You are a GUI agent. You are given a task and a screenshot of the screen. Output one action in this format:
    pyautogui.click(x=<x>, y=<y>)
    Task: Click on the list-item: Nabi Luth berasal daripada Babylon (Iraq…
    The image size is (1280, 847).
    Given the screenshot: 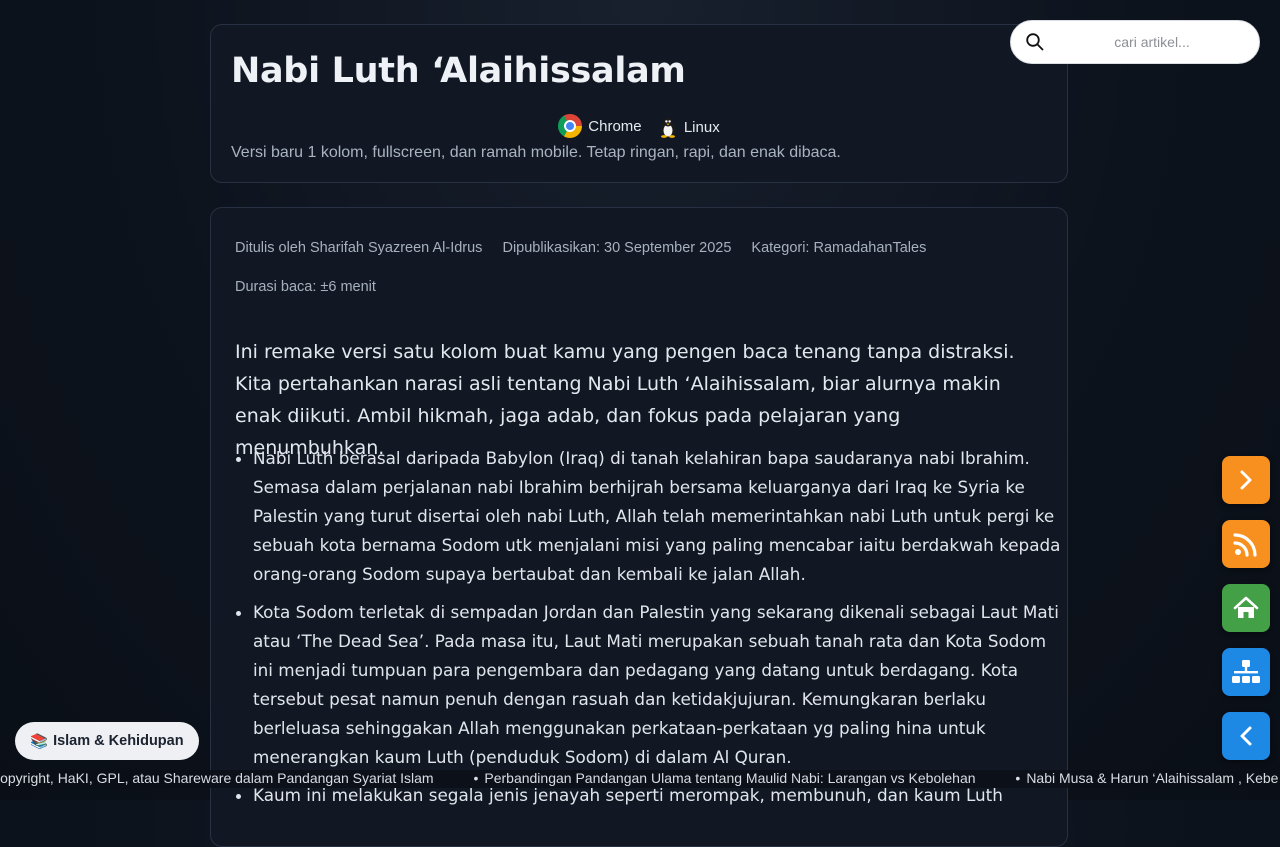 What is the action you would take?
    pyautogui.click(x=659, y=516)
    